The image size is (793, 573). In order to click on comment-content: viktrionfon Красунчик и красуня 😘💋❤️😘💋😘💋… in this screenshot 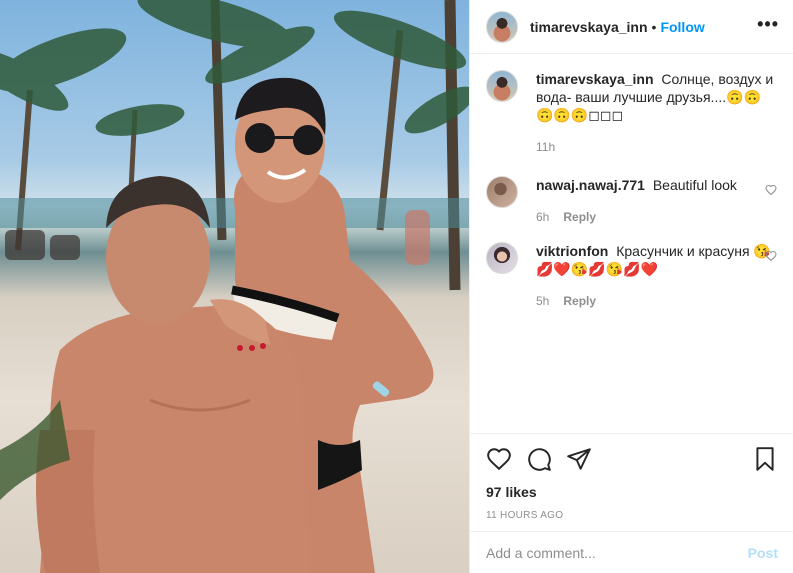, I will do `click(656, 260)`.